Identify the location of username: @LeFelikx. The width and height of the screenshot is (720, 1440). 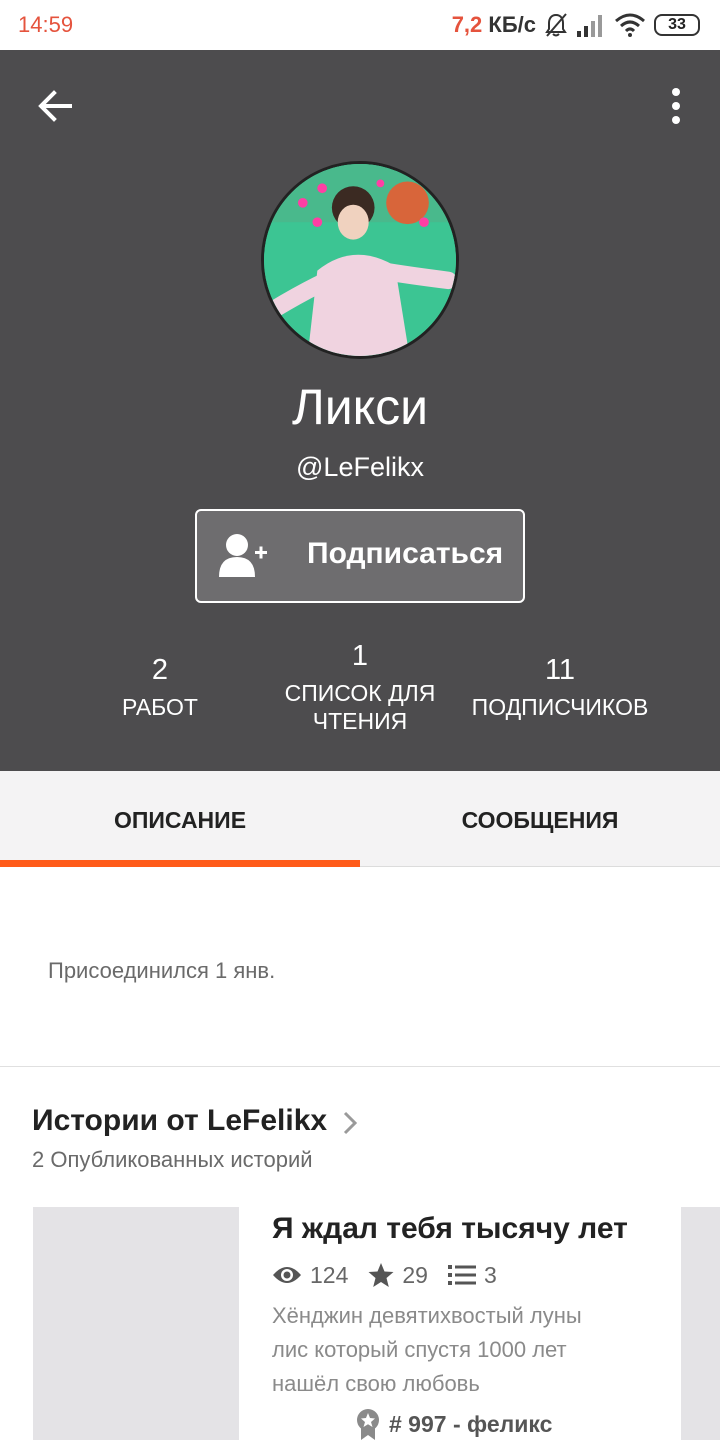
(360, 467).